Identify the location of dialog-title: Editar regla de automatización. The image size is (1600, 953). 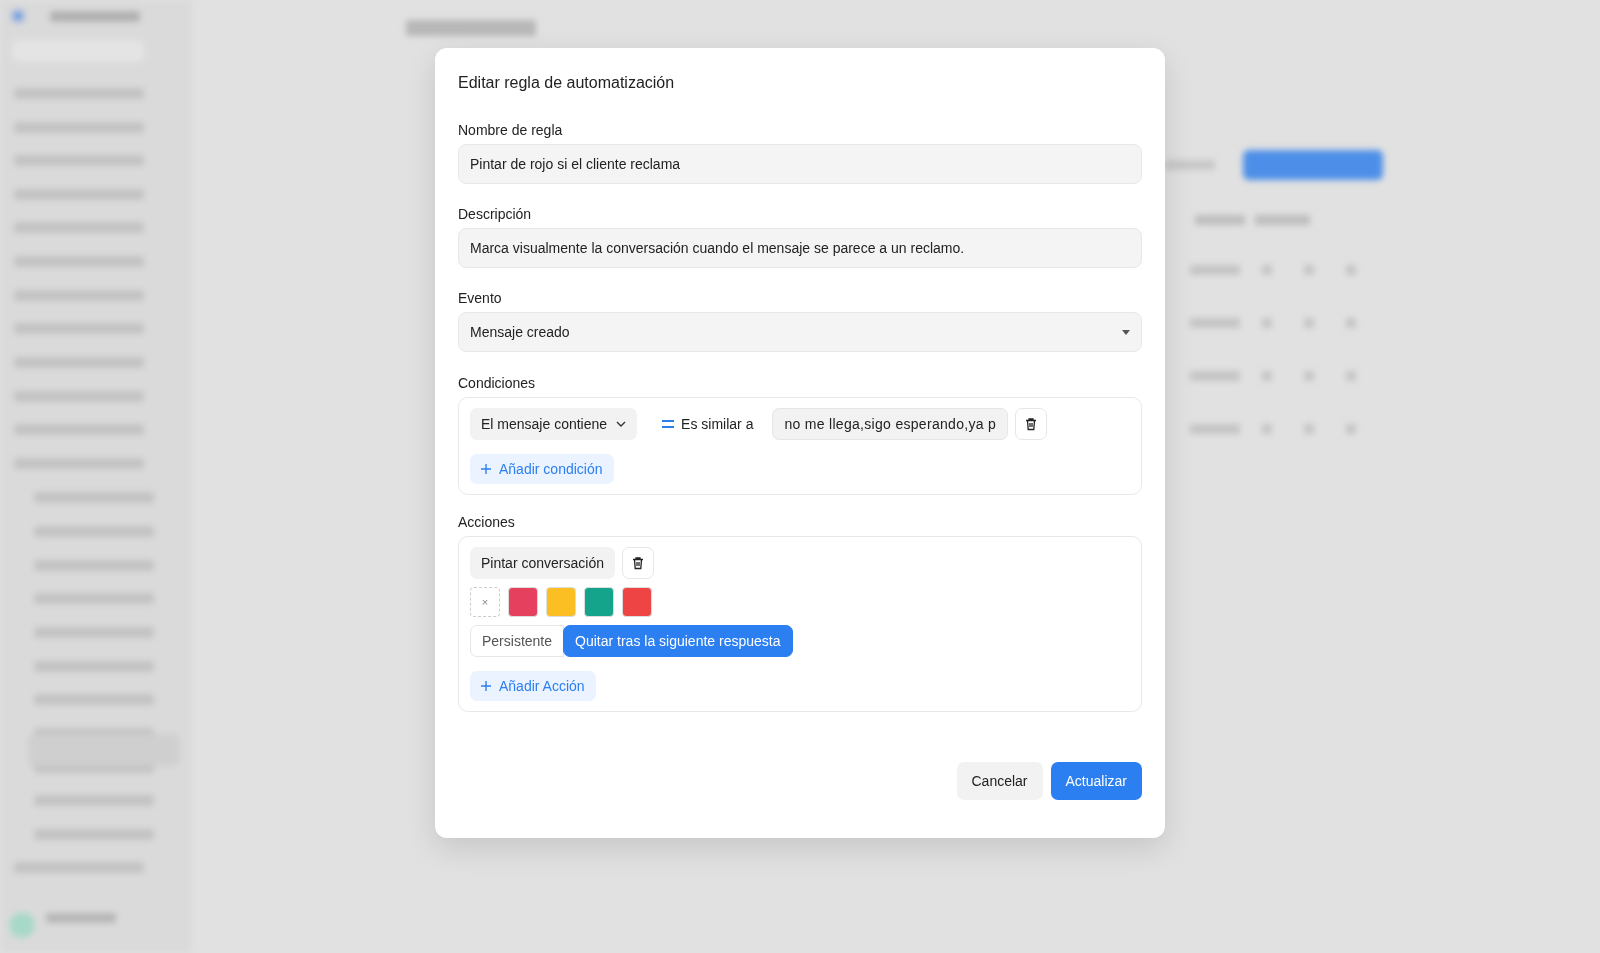
(566, 83).